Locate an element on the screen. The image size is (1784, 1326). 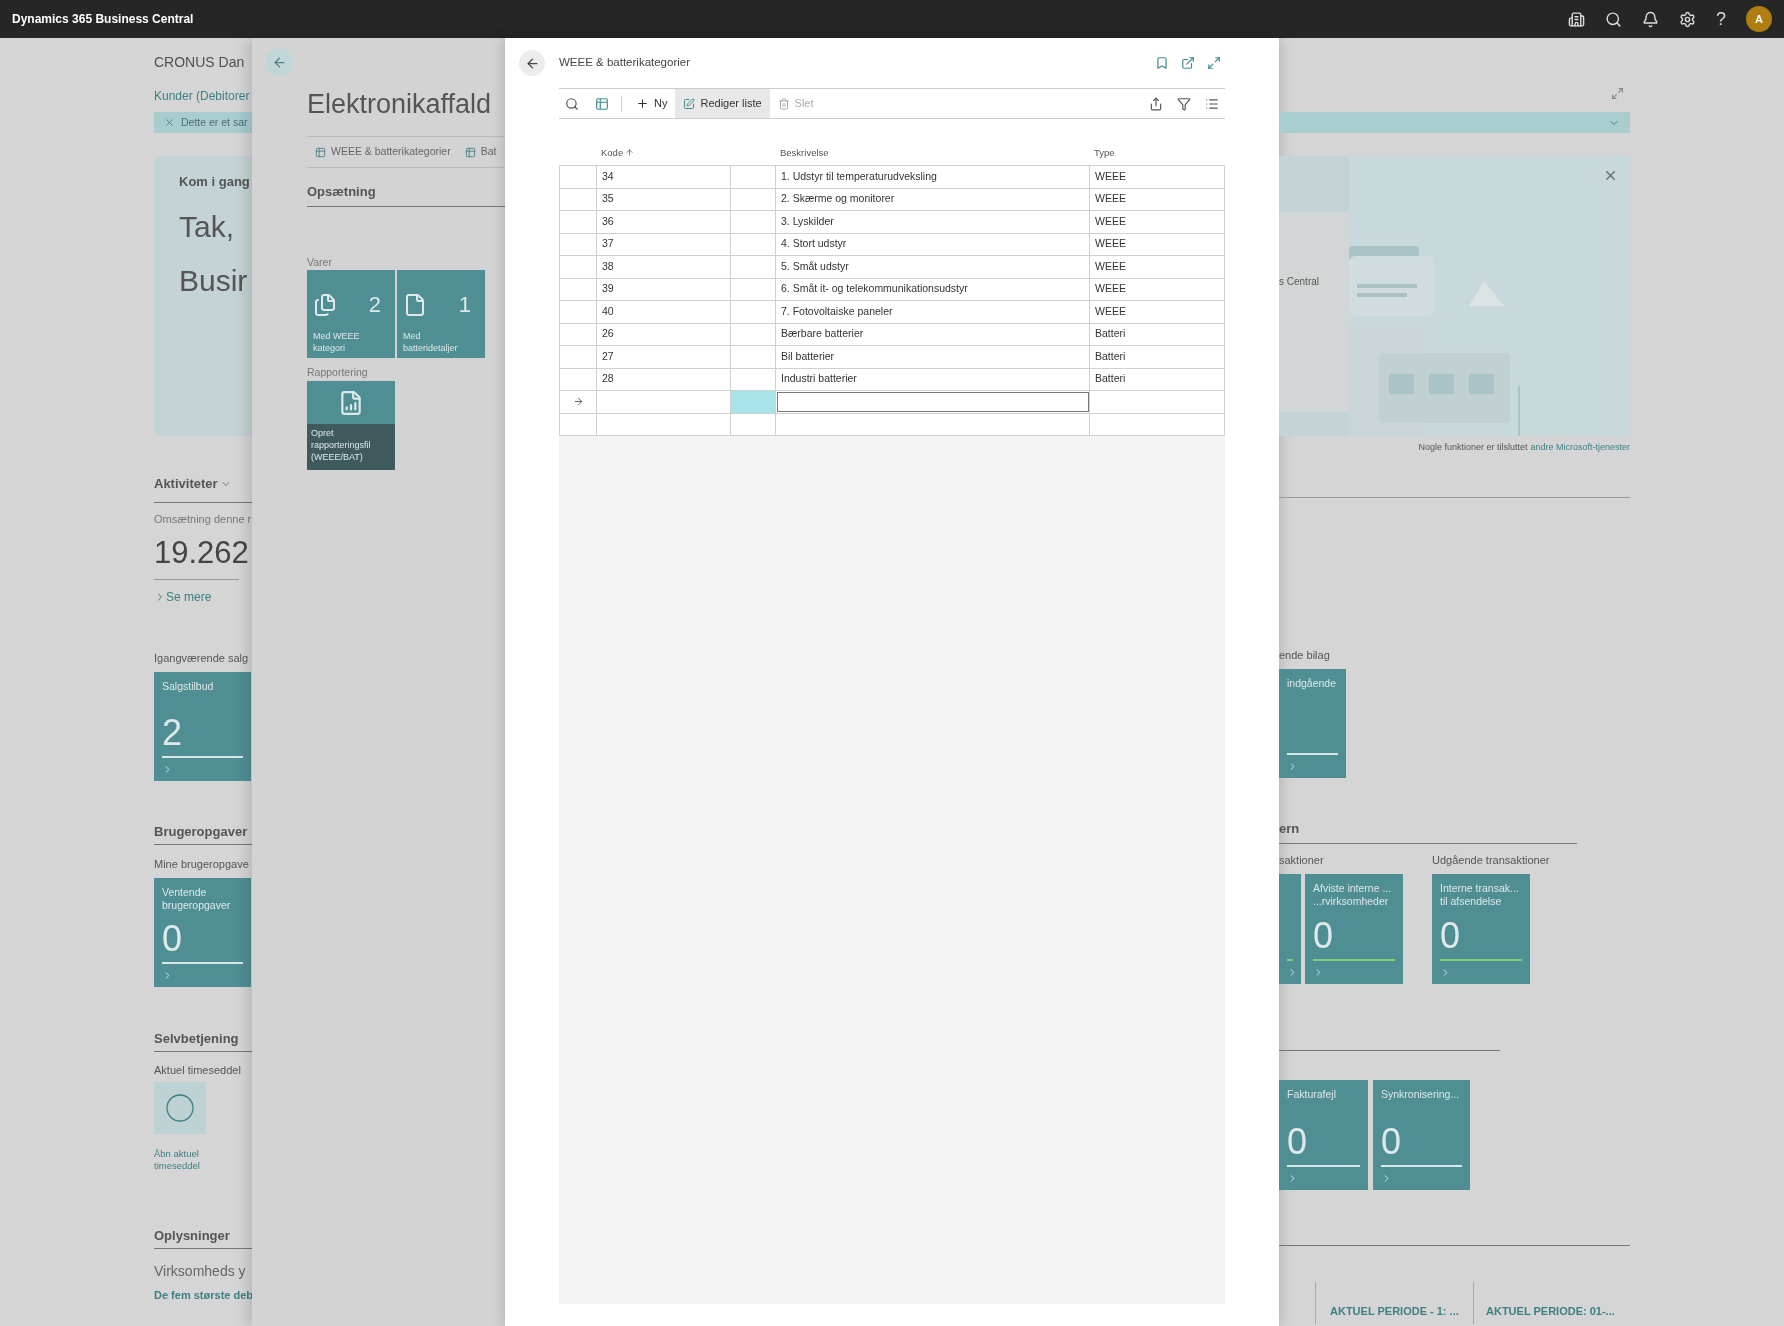
toolbar-action: Ny is located at coordinates (652, 103).